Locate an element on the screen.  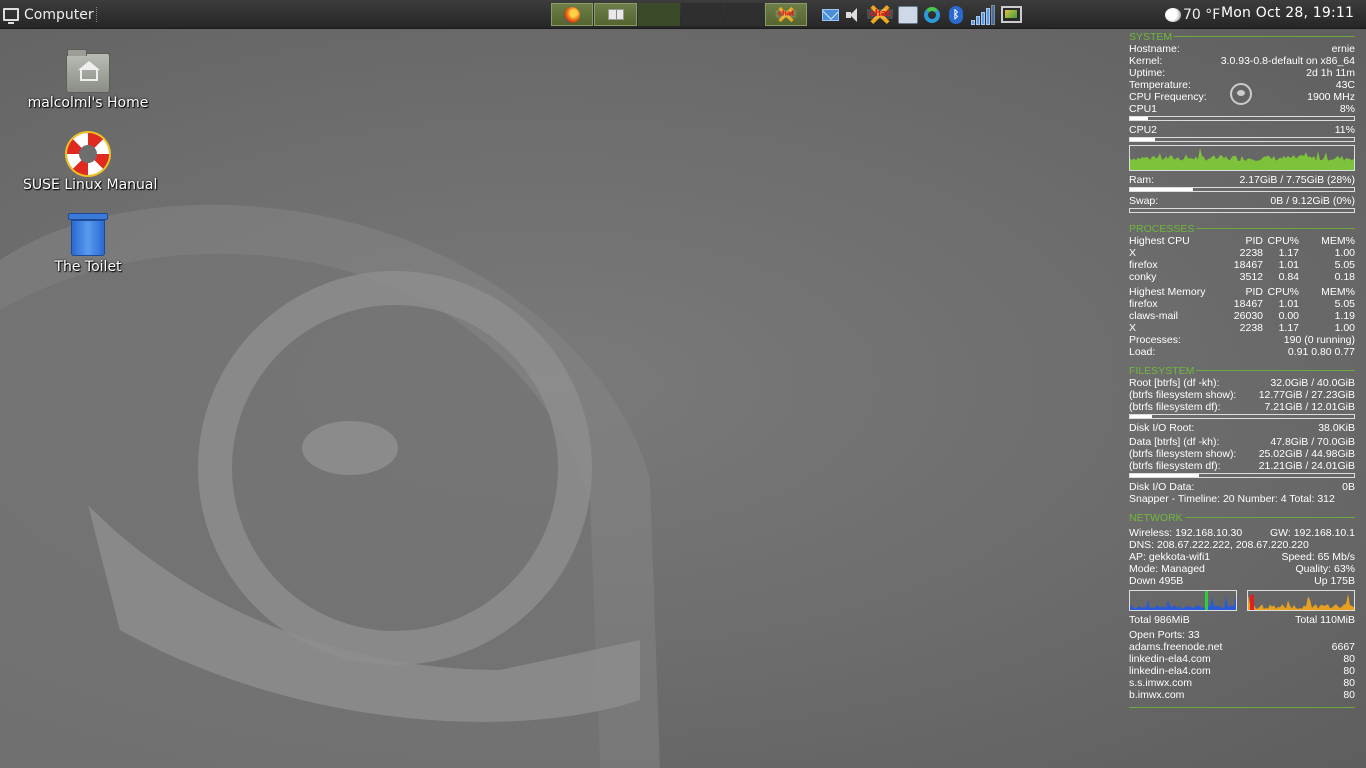
computer-menu-label: Computer is located at coordinates (59, 14).